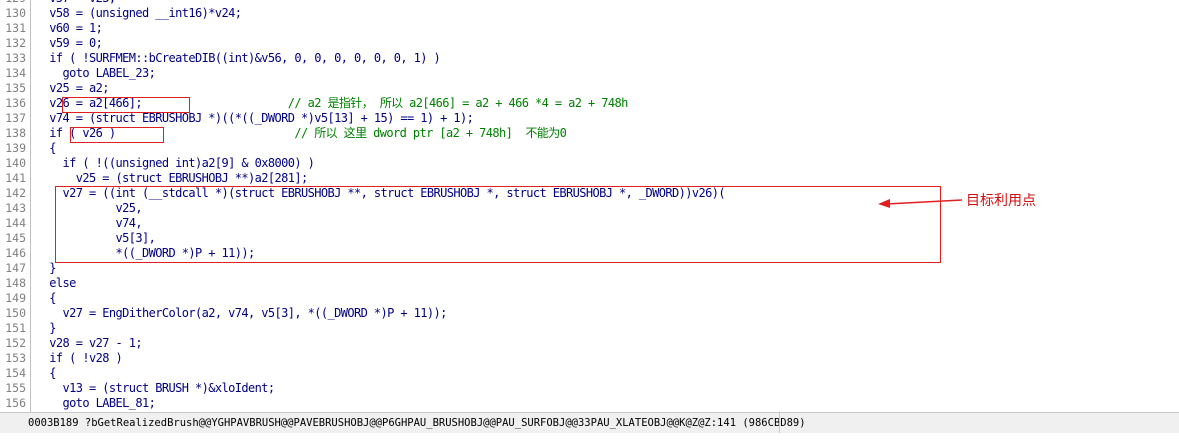 Image resolution: width=1179 pixels, height=441 pixels. Describe the element at coordinates (15, 373) in the screenshot. I see `line-number: 154` at that location.